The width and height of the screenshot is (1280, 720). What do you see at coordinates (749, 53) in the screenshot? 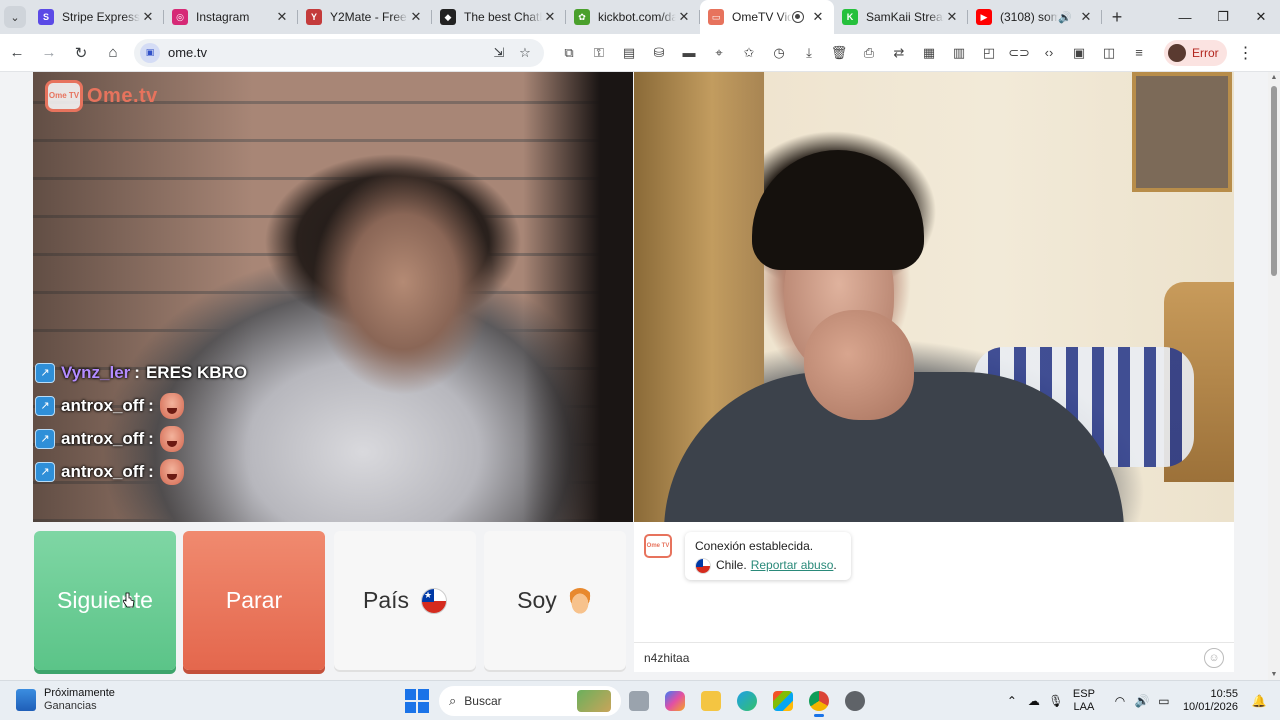
I see `favorites-icon: ✩` at bounding box center [749, 53].